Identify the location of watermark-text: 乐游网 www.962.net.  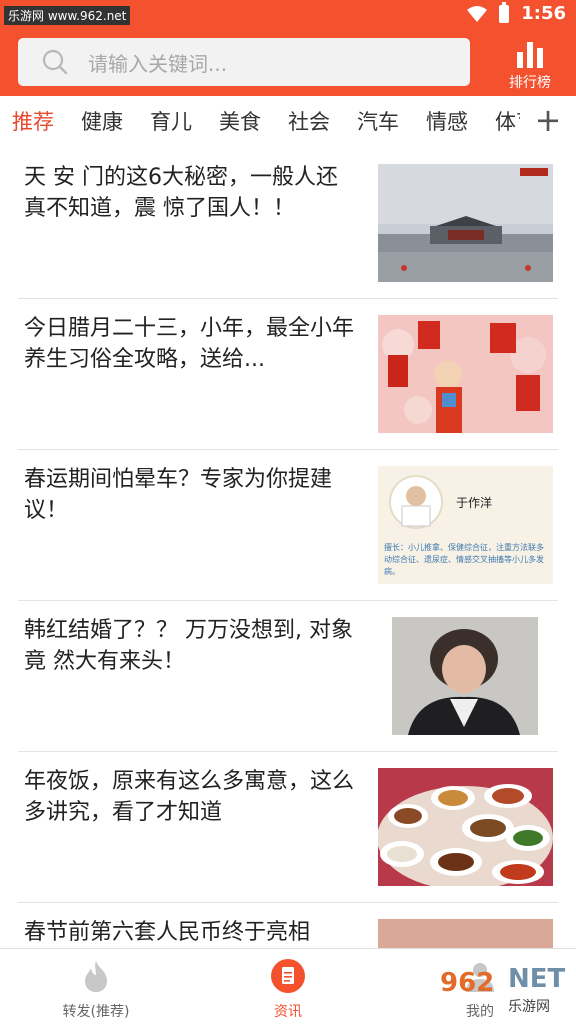
(67, 15).